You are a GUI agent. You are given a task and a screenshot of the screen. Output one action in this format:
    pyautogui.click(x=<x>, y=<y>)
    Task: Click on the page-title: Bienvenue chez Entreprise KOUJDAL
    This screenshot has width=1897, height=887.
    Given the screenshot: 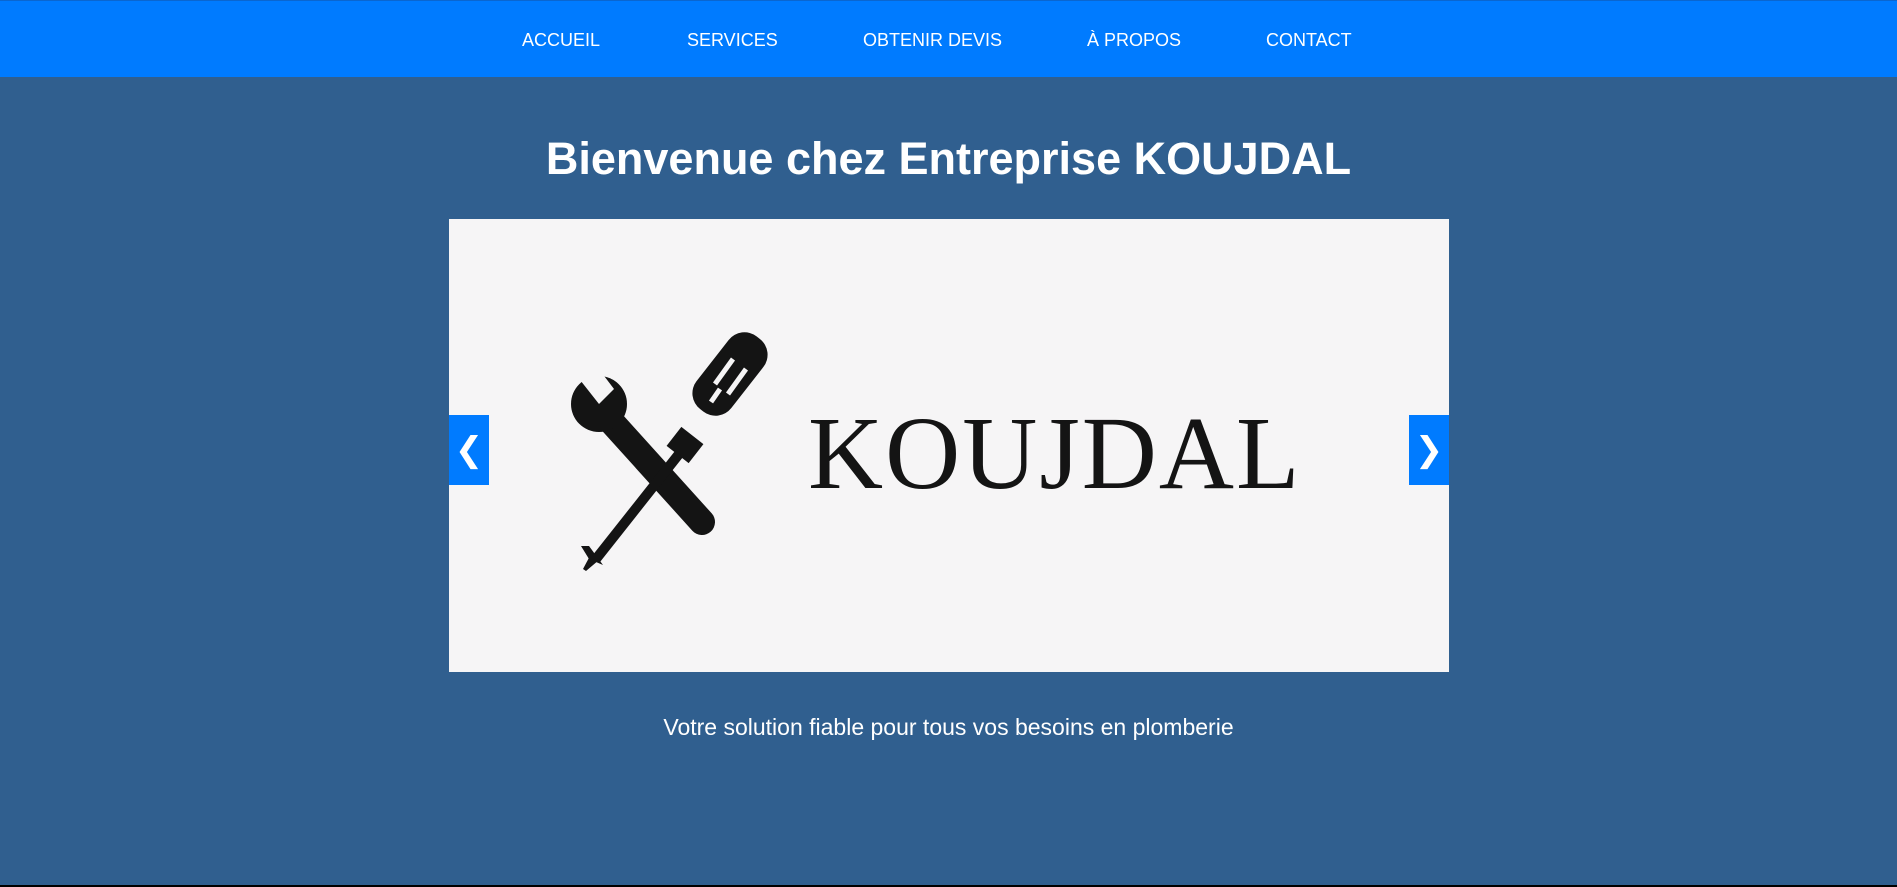 What is the action you would take?
    pyautogui.click(x=948, y=158)
    